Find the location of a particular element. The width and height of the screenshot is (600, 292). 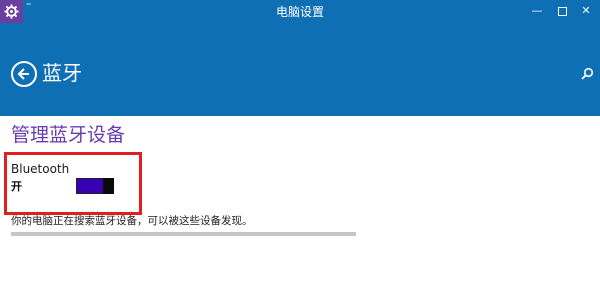

minimize-button: — is located at coordinates (537, 11).